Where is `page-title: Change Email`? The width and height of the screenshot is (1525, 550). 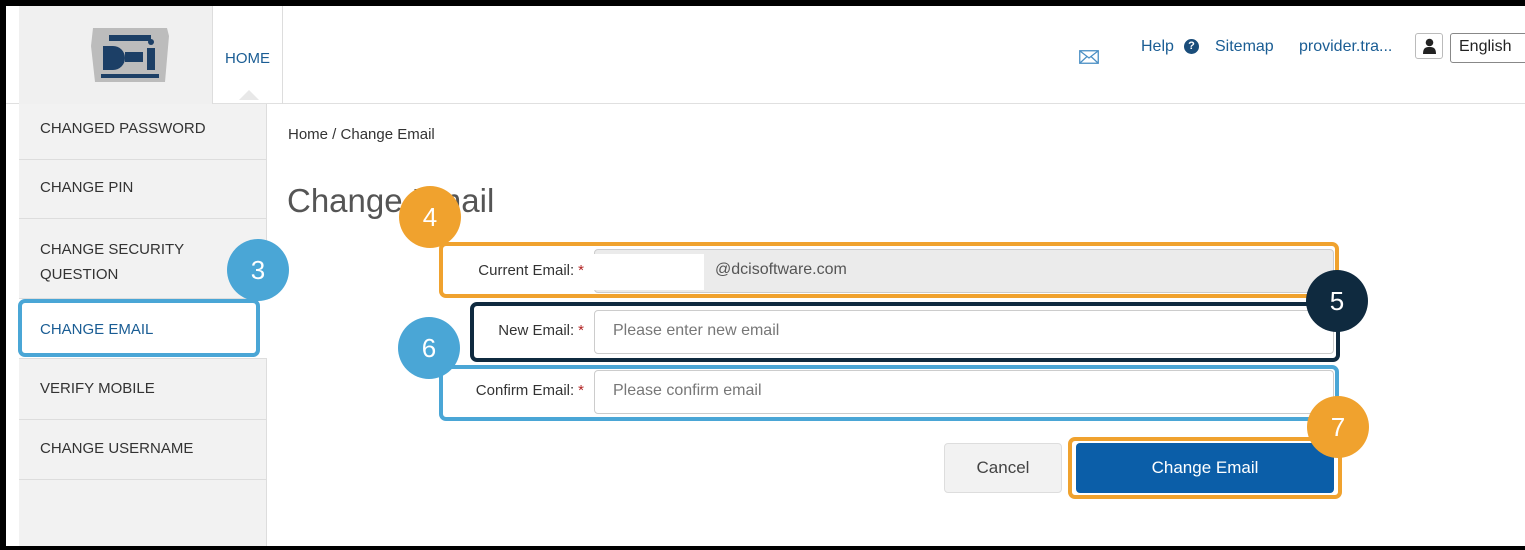 page-title: Change Email is located at coordinates (391, 200).